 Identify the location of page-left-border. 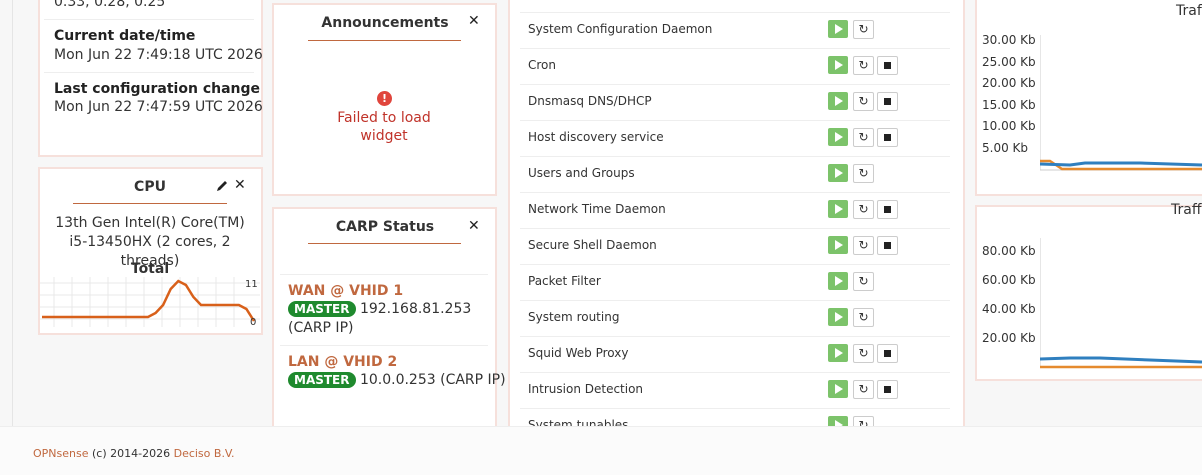
(12, 213).